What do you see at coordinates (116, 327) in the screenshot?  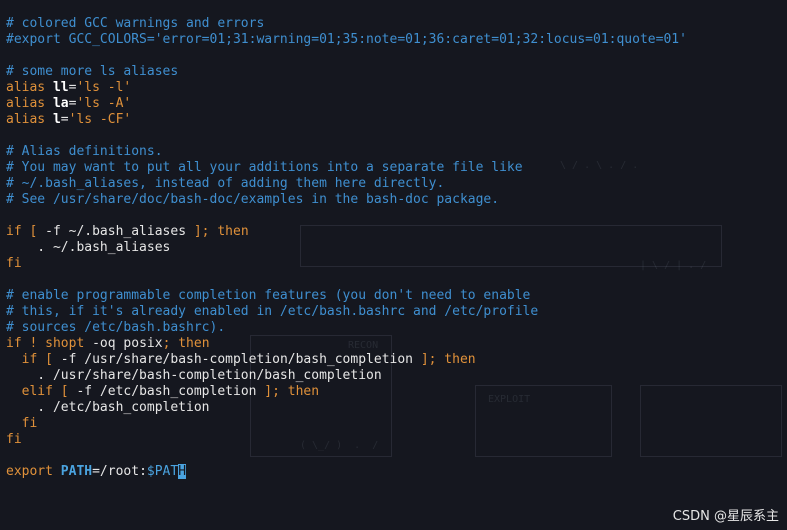 I see `code-token: # sources /etc/bash.bashrc).` at bounding box center [116, 327].